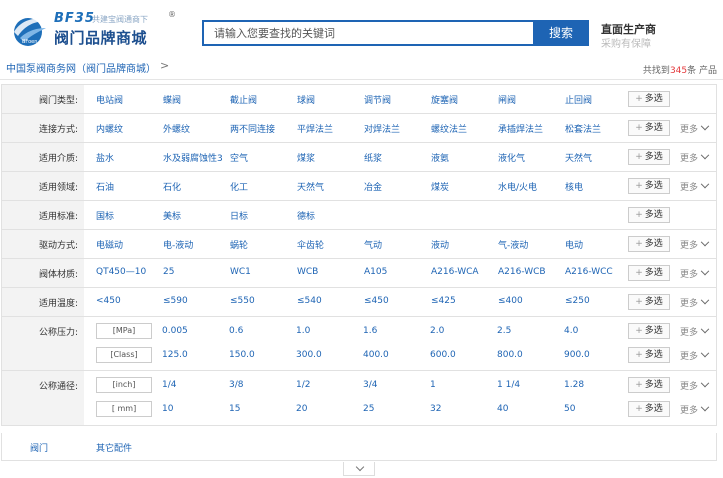  What do you see at coordinates (175, 355) in the screenshot?
I see `filter-option: 125.0` at bounding box center [175, 355].